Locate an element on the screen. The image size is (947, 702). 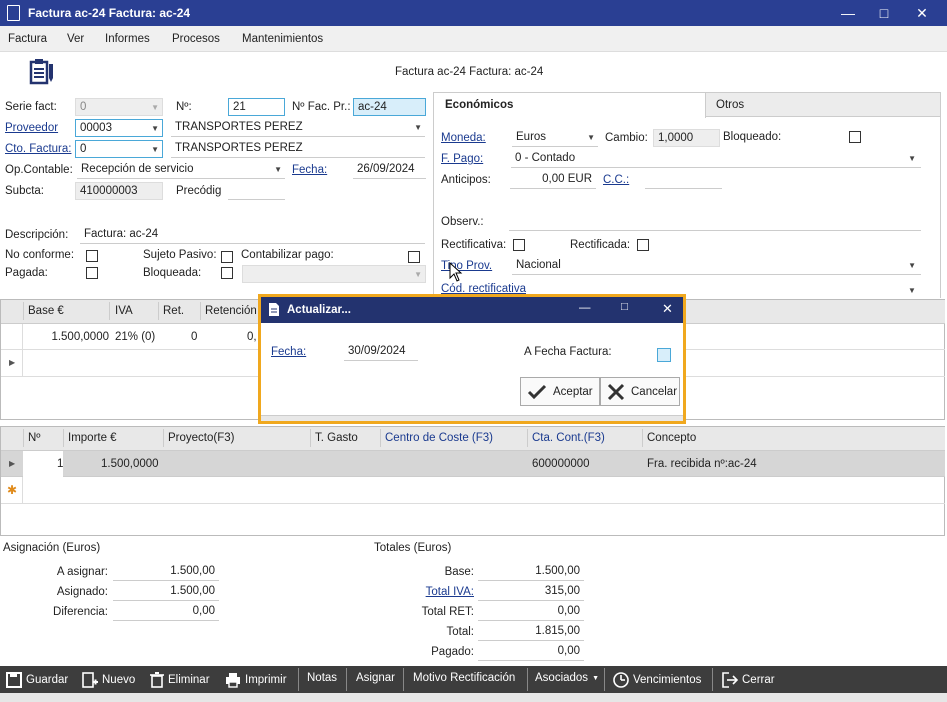
col-tgasto: T. Gasto is located at coordinates (336, 438).